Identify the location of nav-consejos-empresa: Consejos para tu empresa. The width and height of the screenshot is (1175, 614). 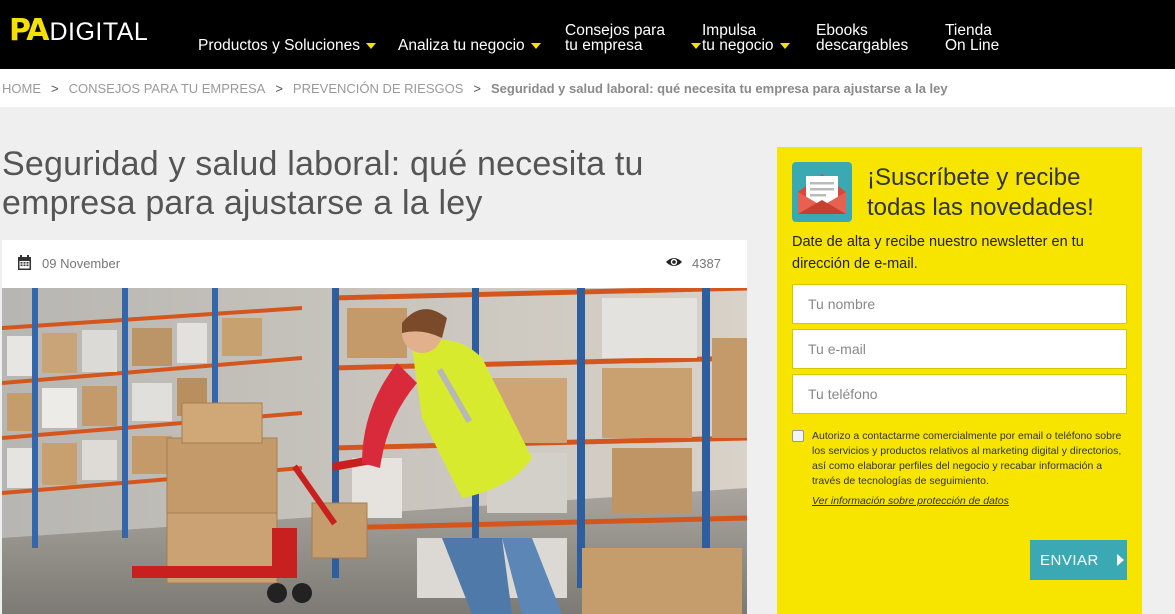
(633, 38).